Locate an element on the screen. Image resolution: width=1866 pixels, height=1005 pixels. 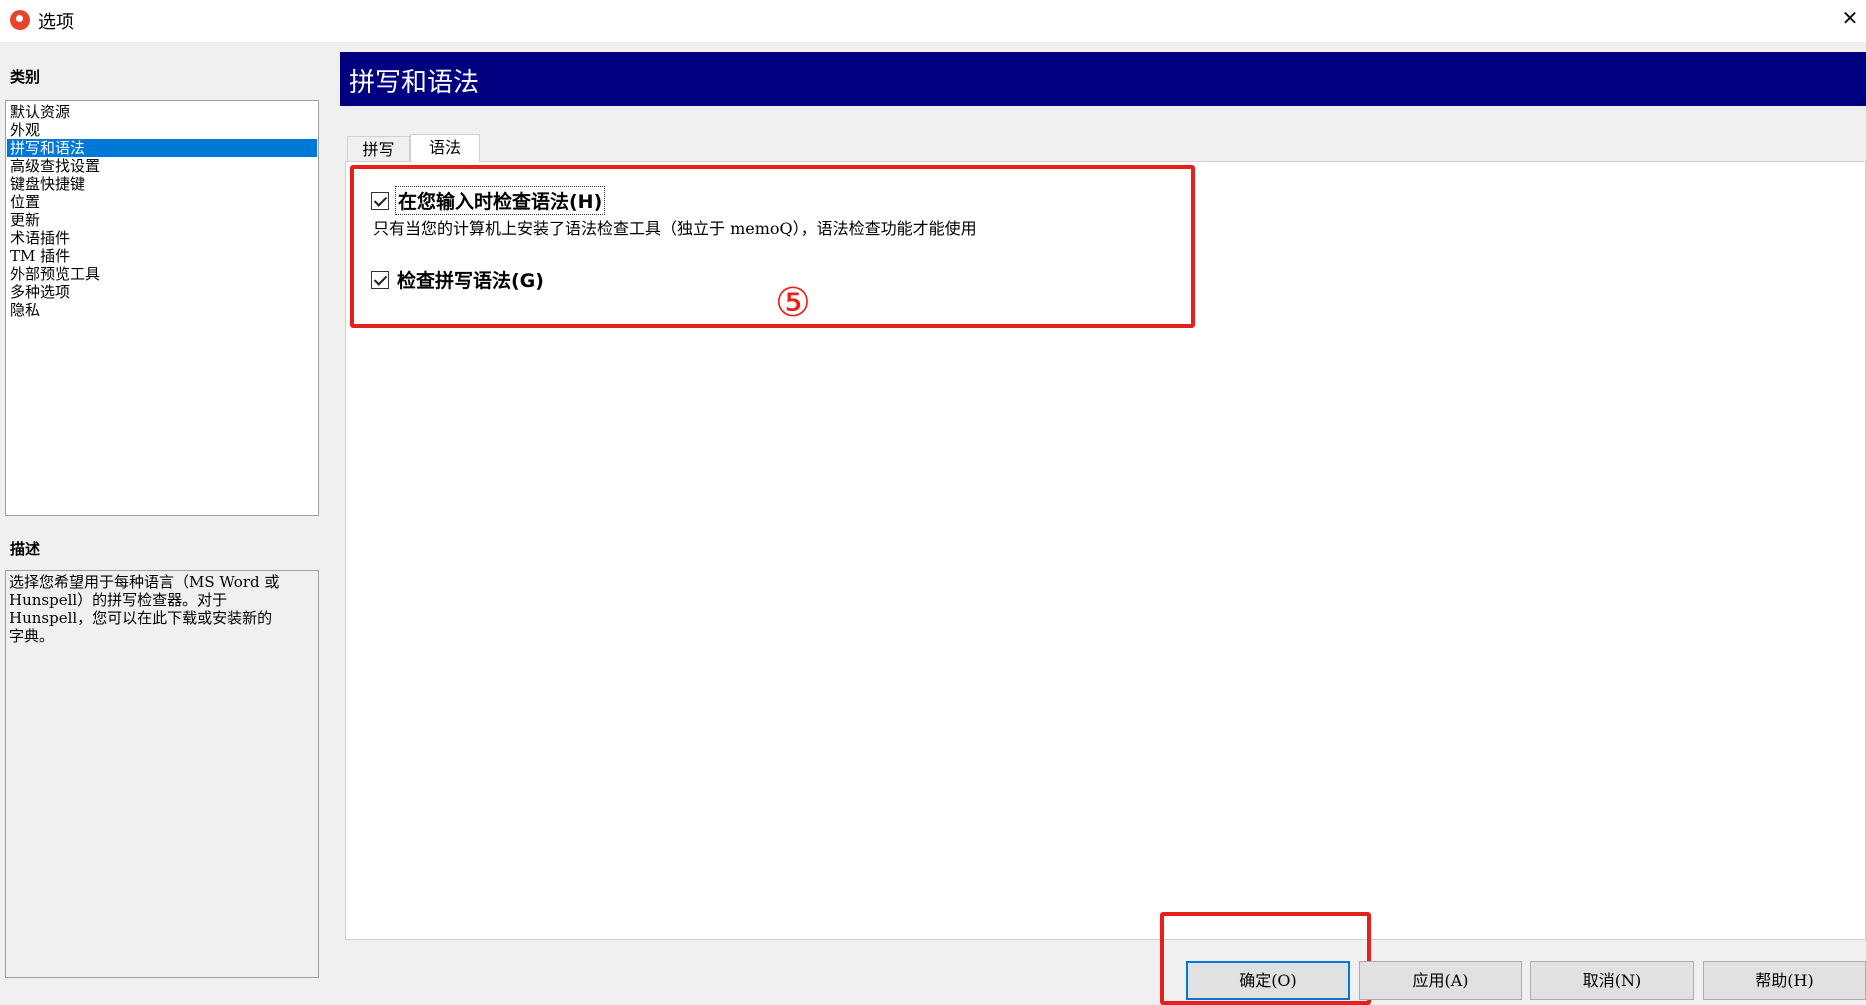
app-logo-icon is located at coordinates (20, 20).